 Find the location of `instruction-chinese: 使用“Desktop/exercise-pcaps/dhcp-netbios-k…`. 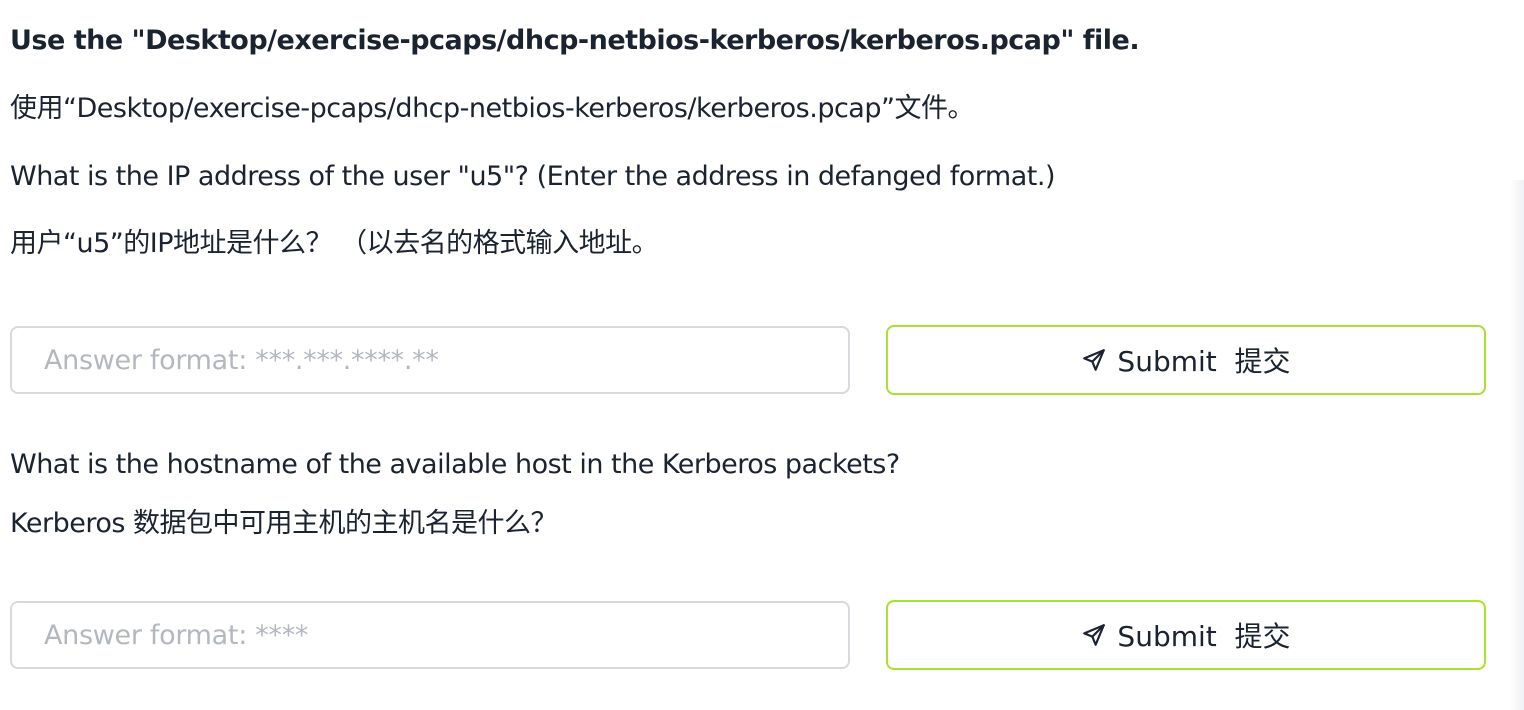

instruction-chinese: 使用“Desktop/exercise-pcaps/dhcp-netbios-k… is located at coordinates (492, 108).